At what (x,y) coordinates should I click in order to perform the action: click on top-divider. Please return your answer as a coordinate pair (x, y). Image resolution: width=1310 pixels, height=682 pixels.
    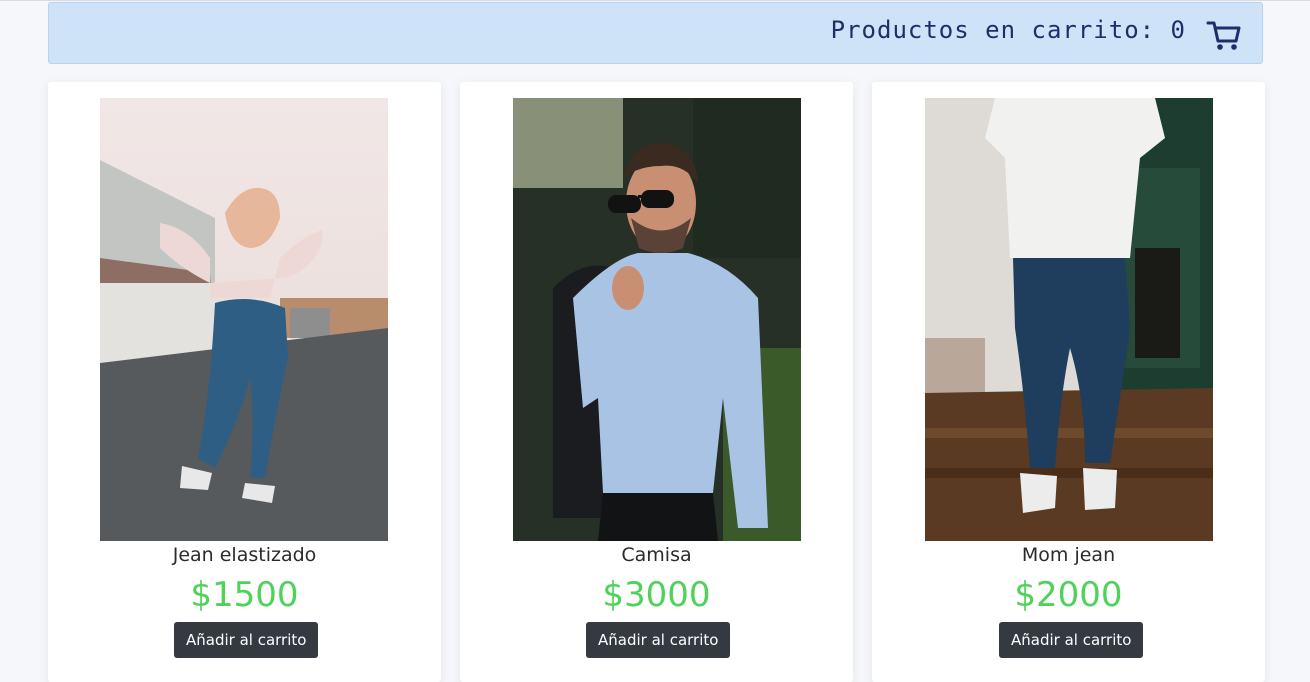
    Looking at the image, I should click on (655, 0).